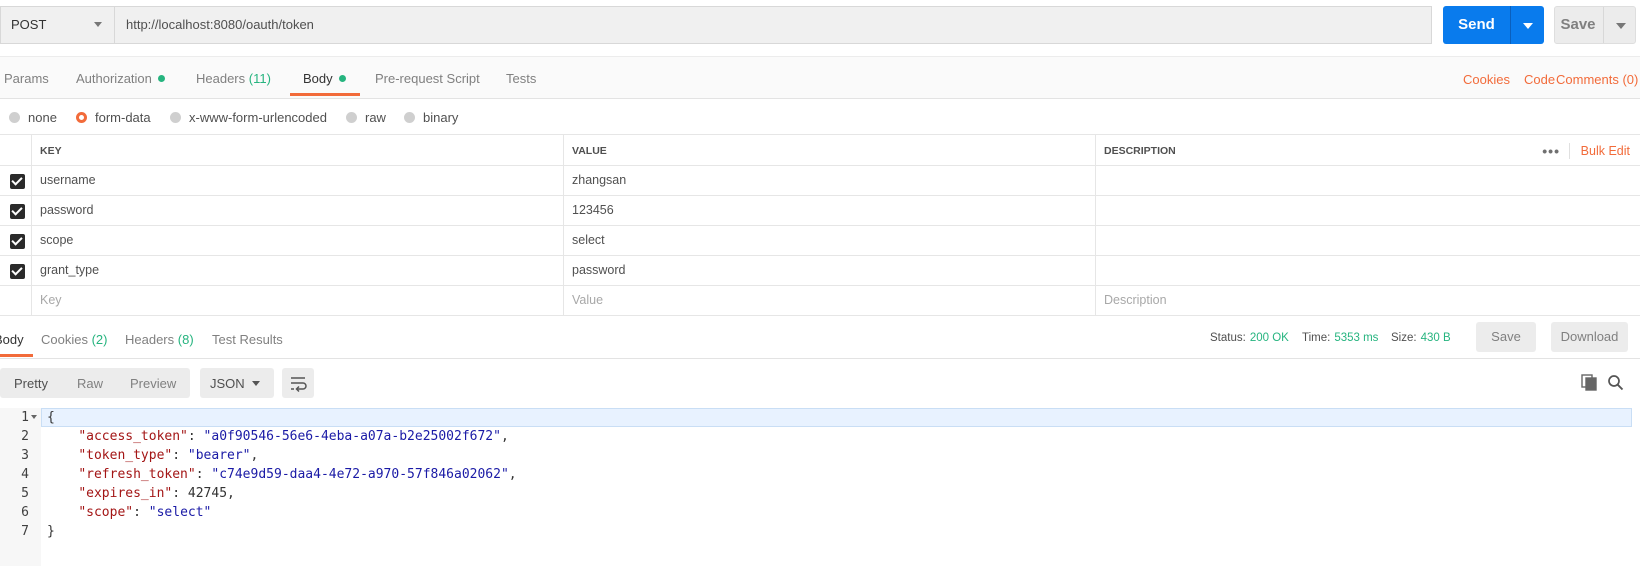  What do you see at coordinates (836, 417) in the screenshot?
I see `current-line-highlight` at bounding box center [836, 417].